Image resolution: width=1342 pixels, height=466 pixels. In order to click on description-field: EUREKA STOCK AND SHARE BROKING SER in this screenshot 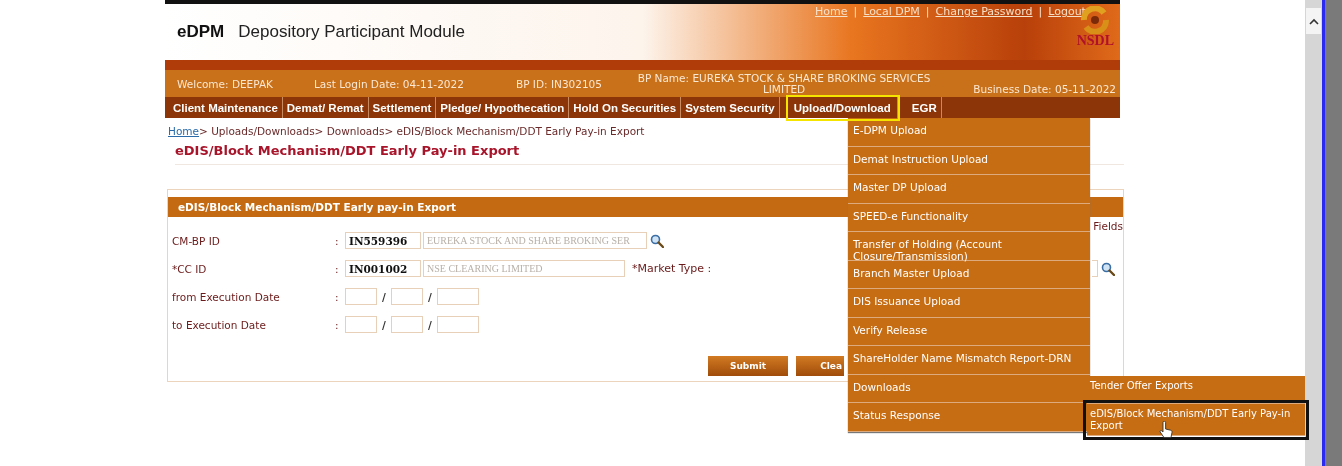, I will do `click(535, 240)`.